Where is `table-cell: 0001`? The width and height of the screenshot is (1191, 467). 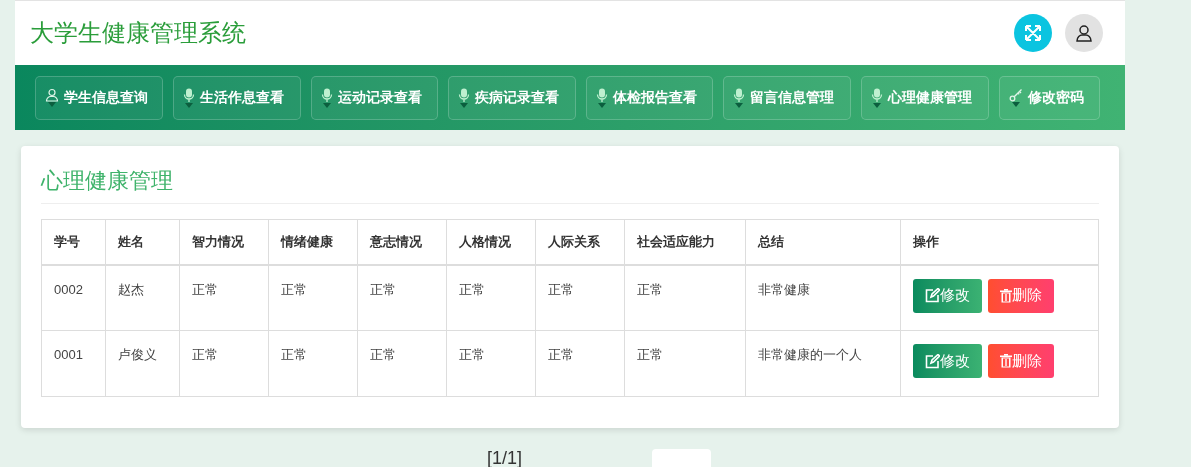
table-cell: 0001 is located at coordinates (73, 363).